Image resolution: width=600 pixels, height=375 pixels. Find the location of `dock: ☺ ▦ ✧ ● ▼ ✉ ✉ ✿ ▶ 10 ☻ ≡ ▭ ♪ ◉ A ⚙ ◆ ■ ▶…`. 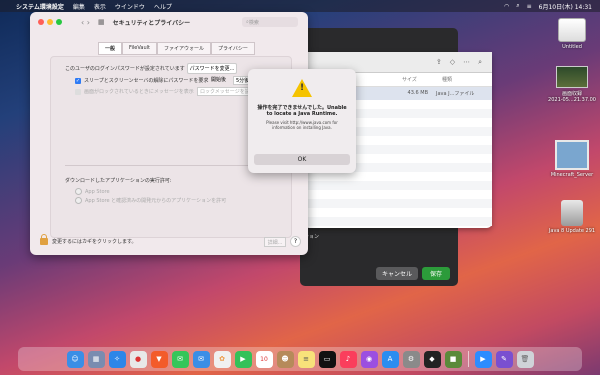

dock: ☺ ▦ ✧ ● ▼ ✉ ✉ ✿ ▶ 10 ☻ ≡ ▭ ♪ ◉ A ⚙ ◆ ■ ▶… is located at coordinates (300, 359).